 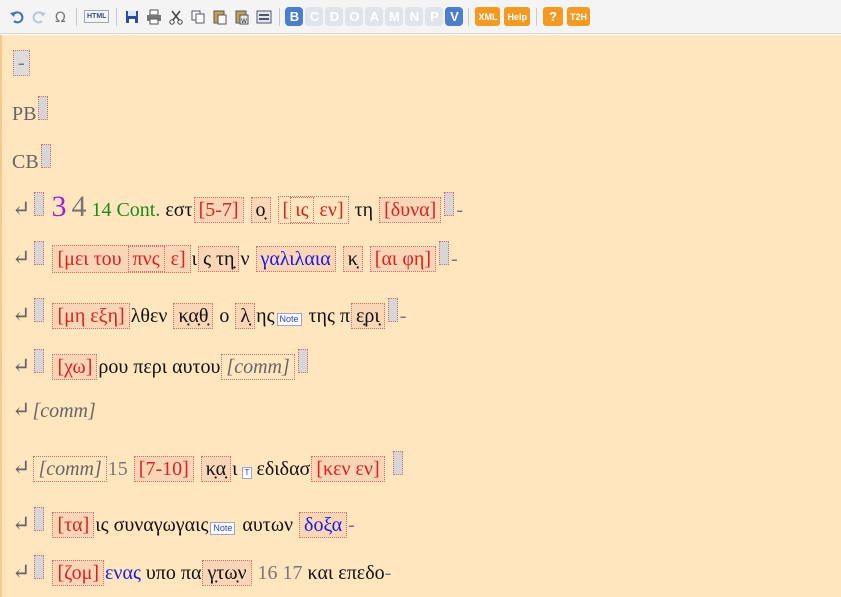 What do you see at coordinates (97, 16) in the screenshot?
I see `html-button: HTML` at bounding box center [97, 16].